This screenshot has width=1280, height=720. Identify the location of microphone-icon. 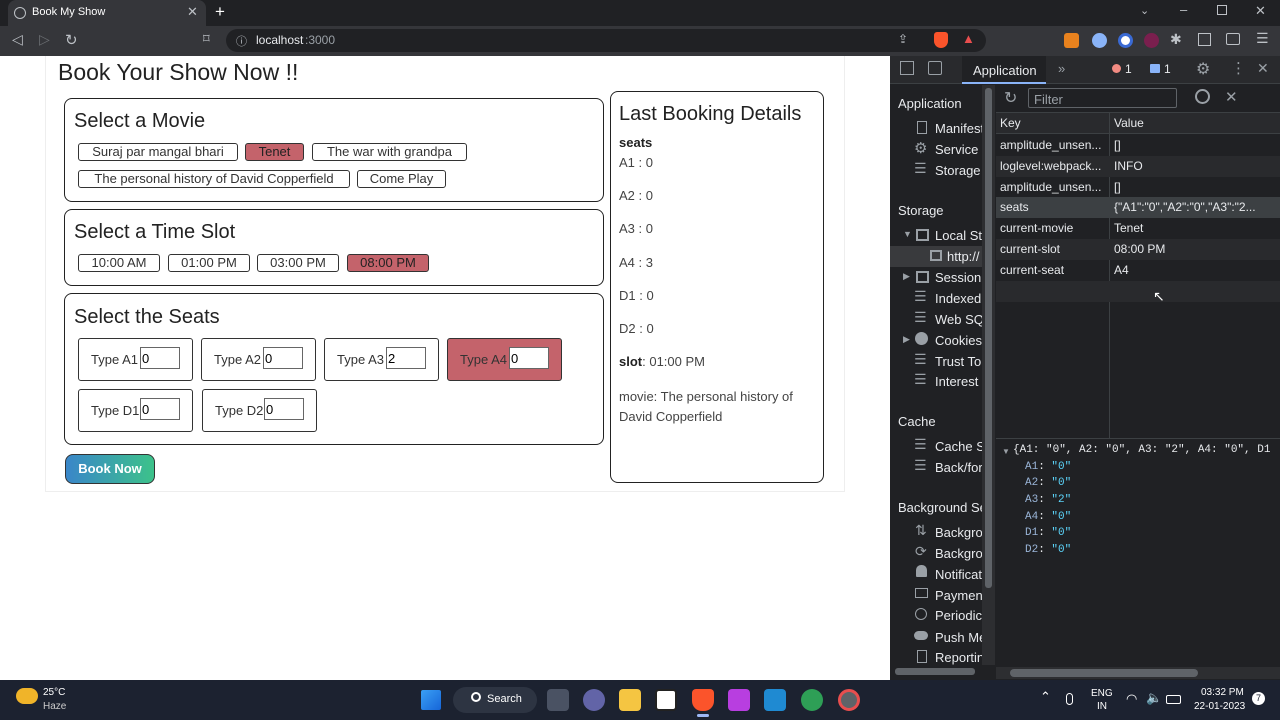
(1069, 699).